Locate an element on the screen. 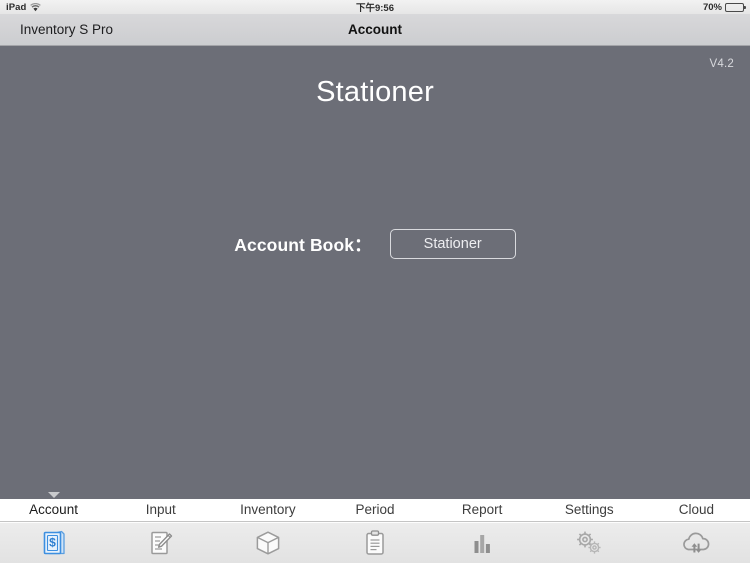  app-name-label: Inventory S Pro is located at coordinates (67, 29).